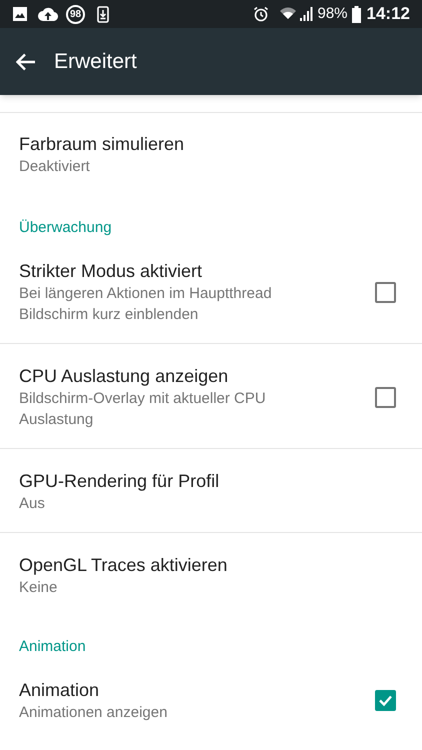  Describe the element at coordinates (167, 690) in the screenshot. I see `setting-title: Animation` at that location.